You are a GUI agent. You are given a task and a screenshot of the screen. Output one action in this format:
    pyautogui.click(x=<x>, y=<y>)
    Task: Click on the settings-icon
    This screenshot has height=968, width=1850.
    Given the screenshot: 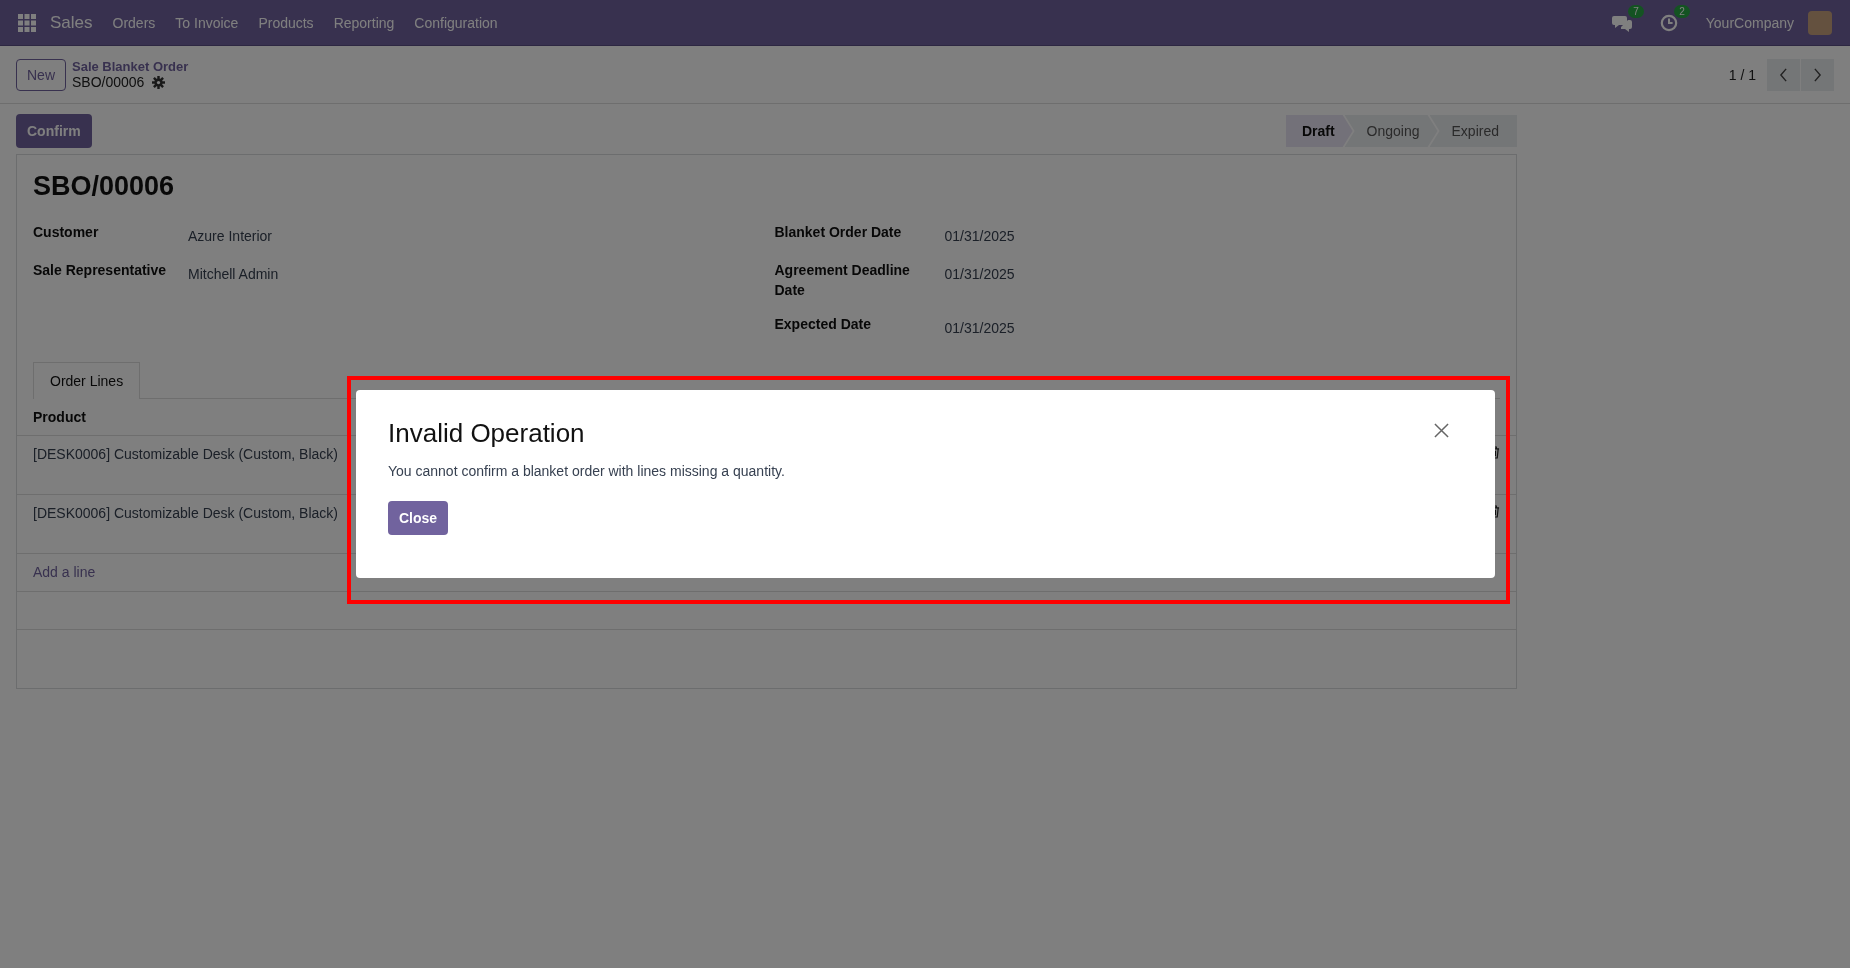 What is the action you would take?
    pyautogui.click(x=159, y=82)
    